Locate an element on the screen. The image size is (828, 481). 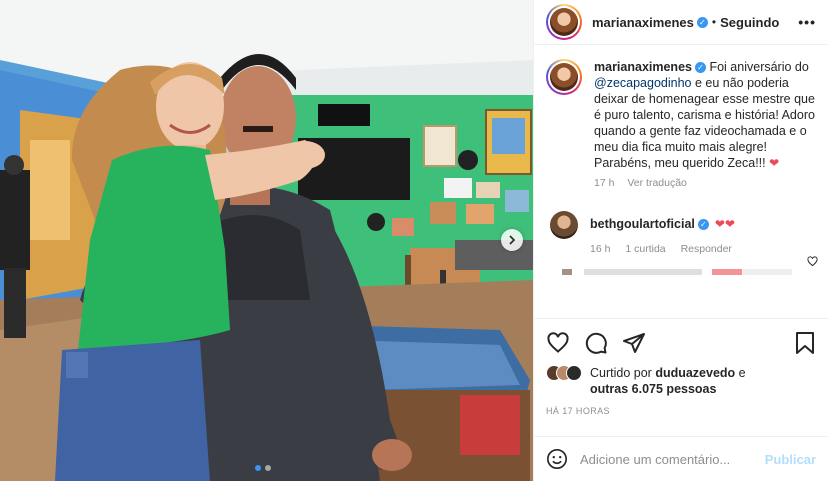
add-comment-bar: Publicar is located at coordinates (681, 458).